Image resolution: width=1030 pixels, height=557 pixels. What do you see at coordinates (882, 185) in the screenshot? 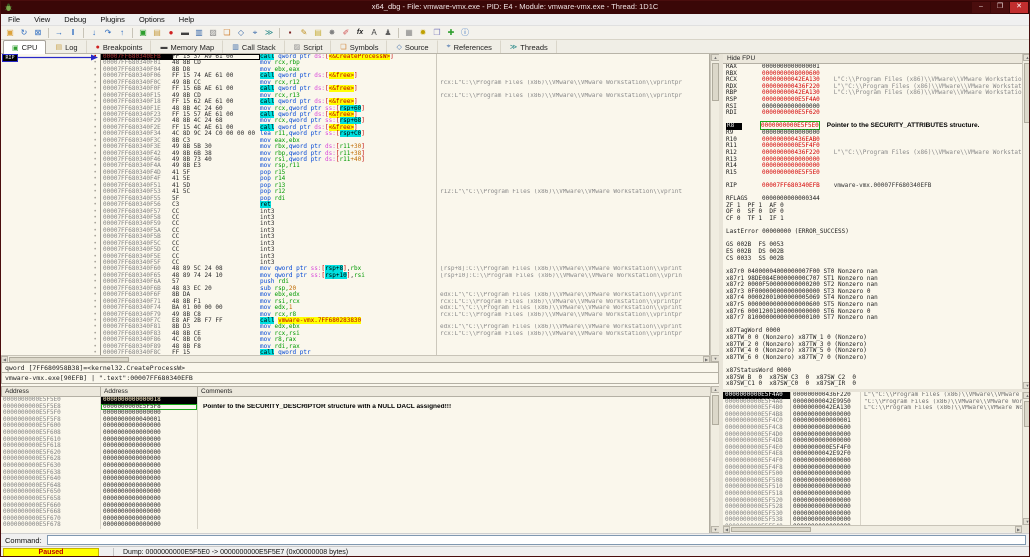
I see `register-comment: vmware-vmx.00007FF680340EFB` at bounding box center [882, 185].